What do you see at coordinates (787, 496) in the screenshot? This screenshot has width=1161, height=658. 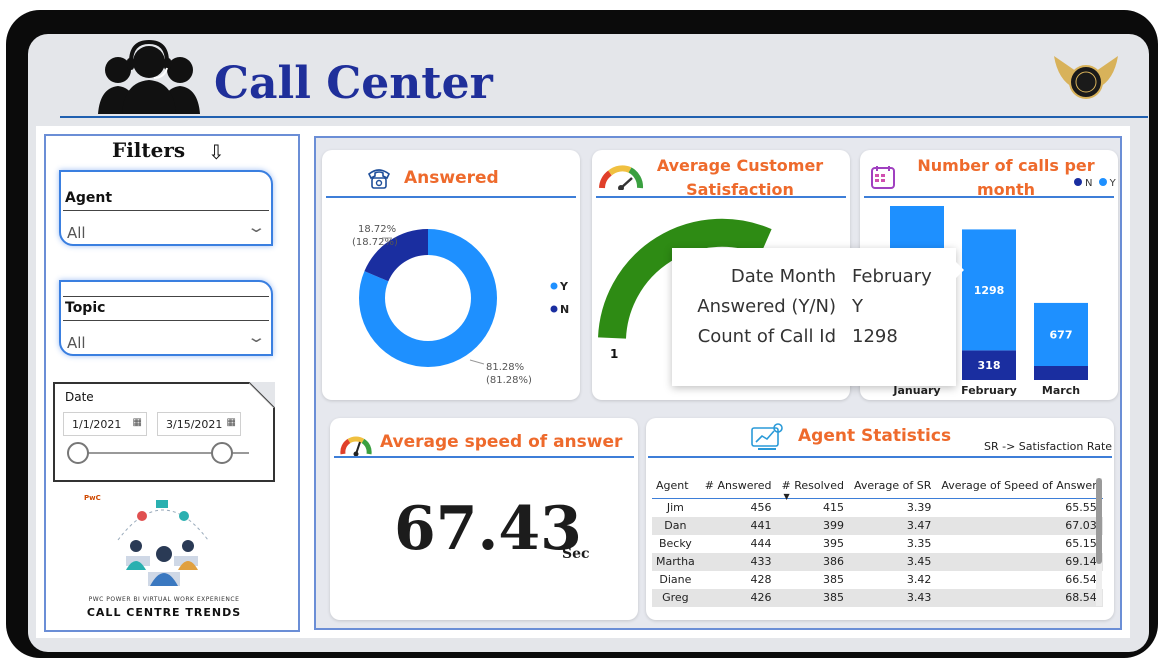 I see `sort-desc-icon: ▼` at bounding box center [787, 496].